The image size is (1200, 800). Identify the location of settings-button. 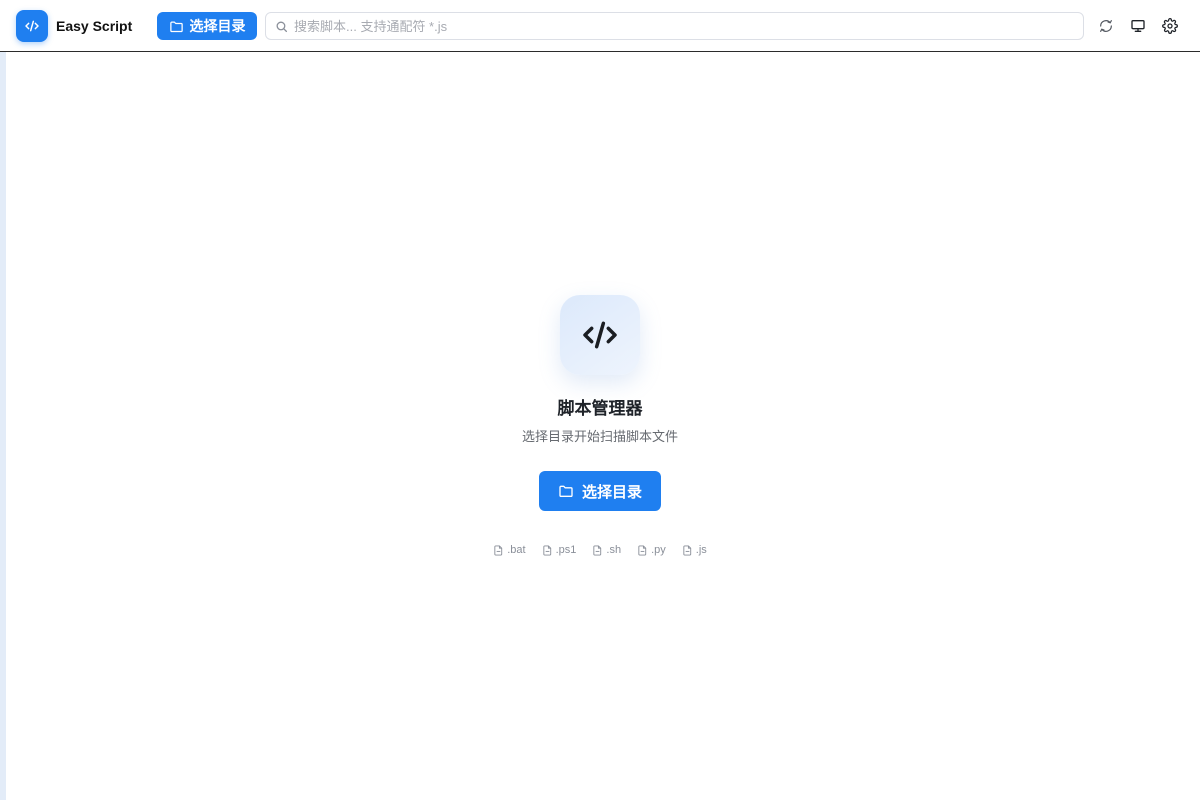
(1170, 26).